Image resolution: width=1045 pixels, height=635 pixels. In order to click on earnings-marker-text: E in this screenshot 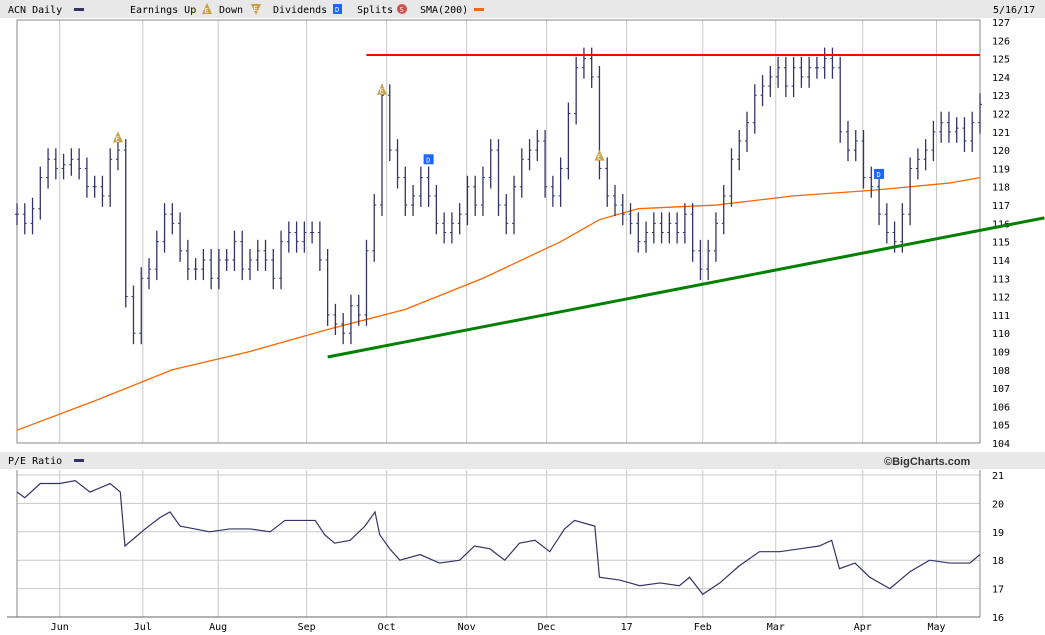, I will do `click(382, 92)`.